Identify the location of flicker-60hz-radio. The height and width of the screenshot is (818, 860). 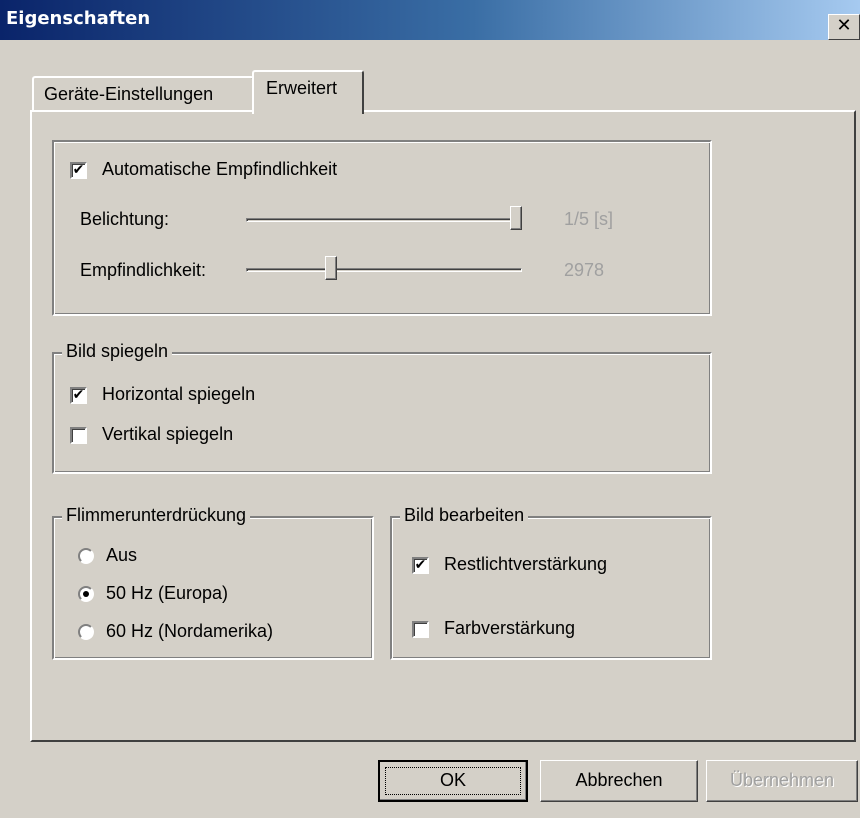
(86, 632).